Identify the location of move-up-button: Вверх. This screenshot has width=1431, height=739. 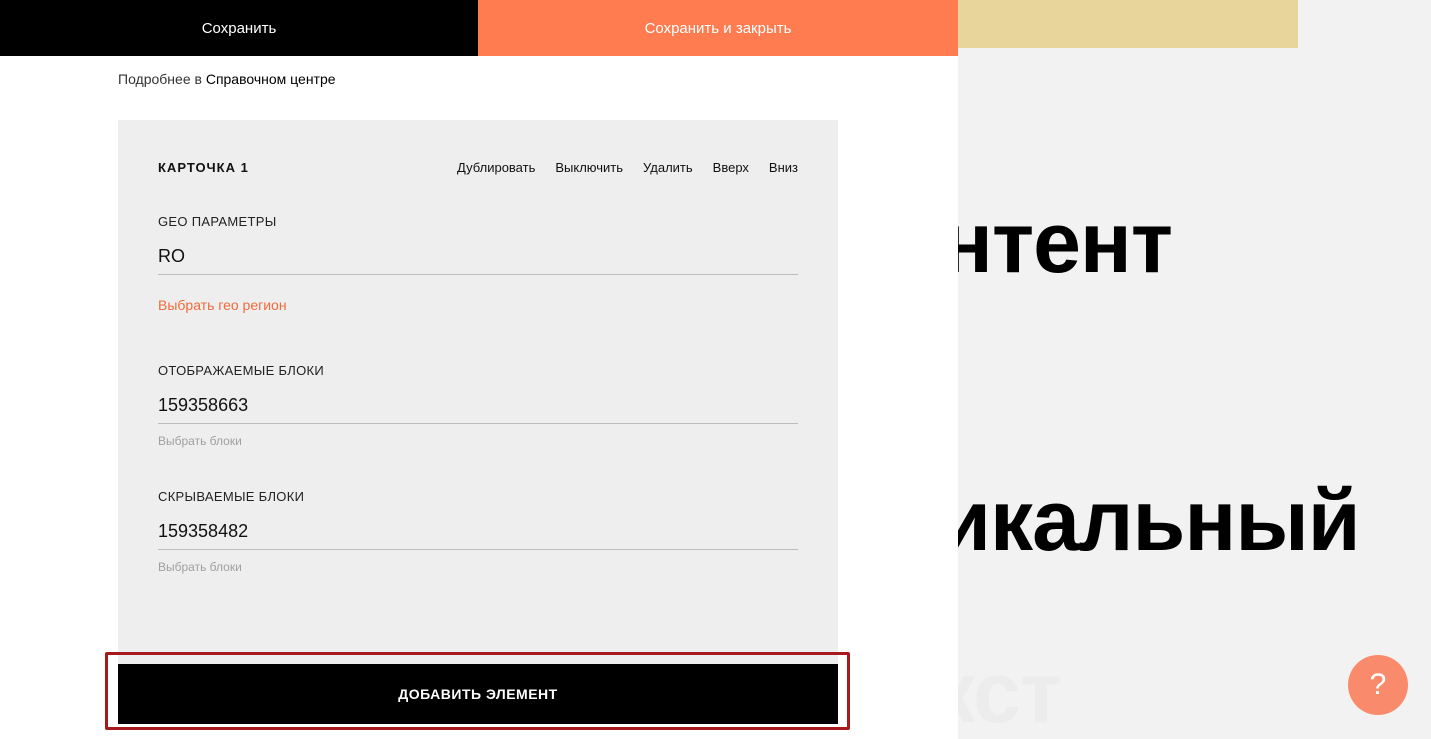
(731, 167).